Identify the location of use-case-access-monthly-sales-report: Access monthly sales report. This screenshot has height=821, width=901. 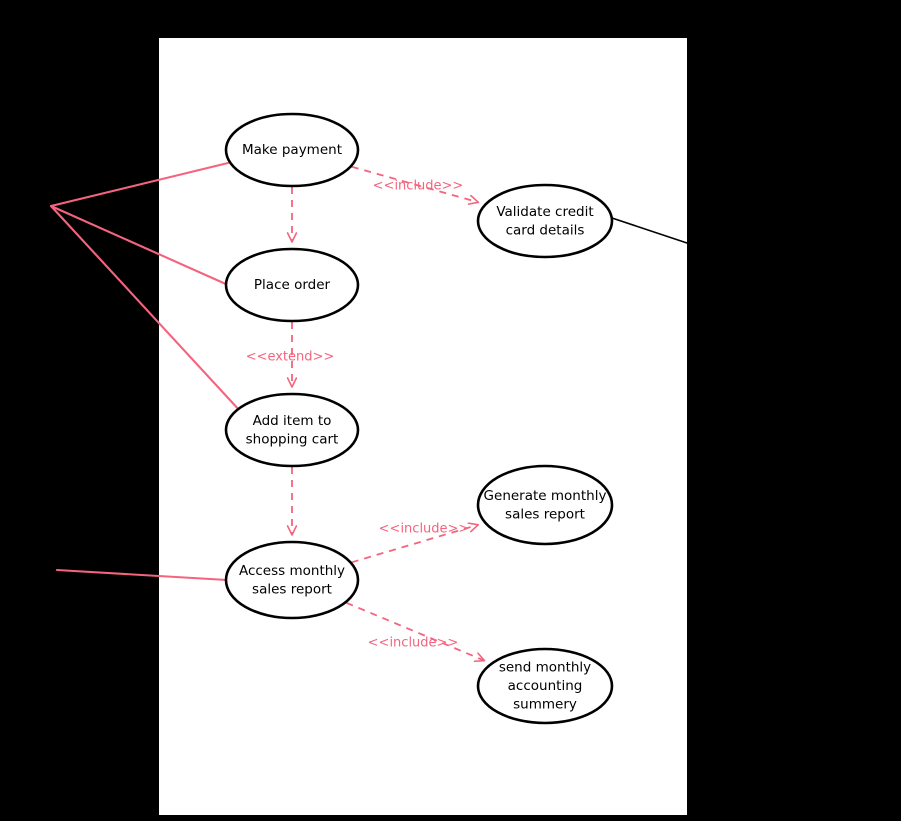
(292, 580).